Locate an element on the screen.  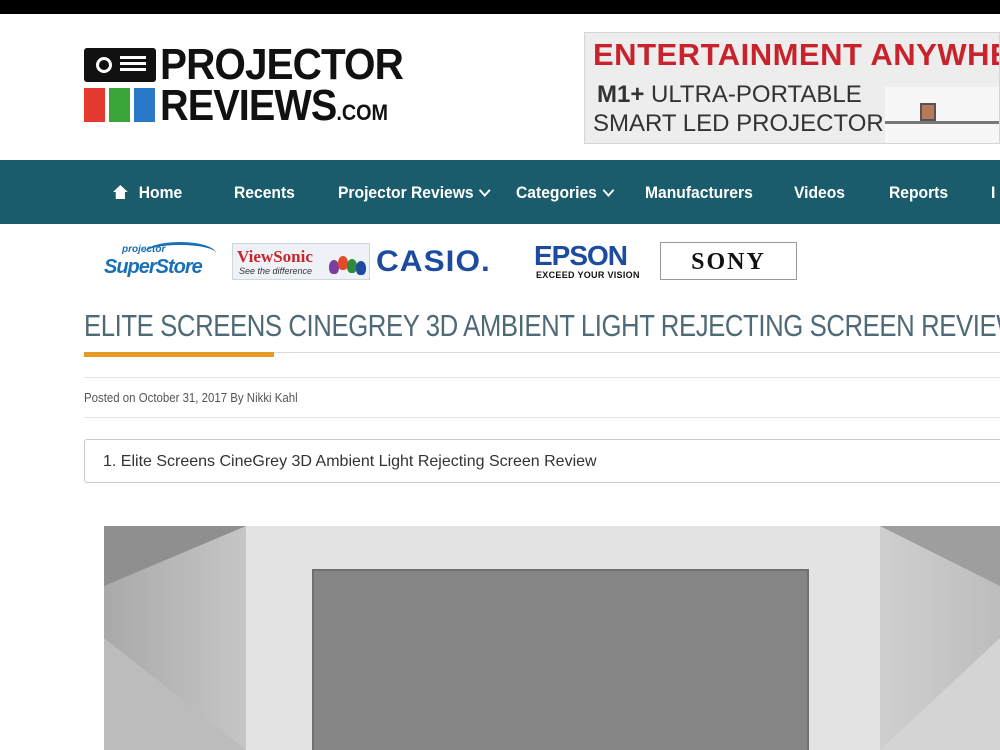
hero-ceiling-right is located at coordinates (940, 556).